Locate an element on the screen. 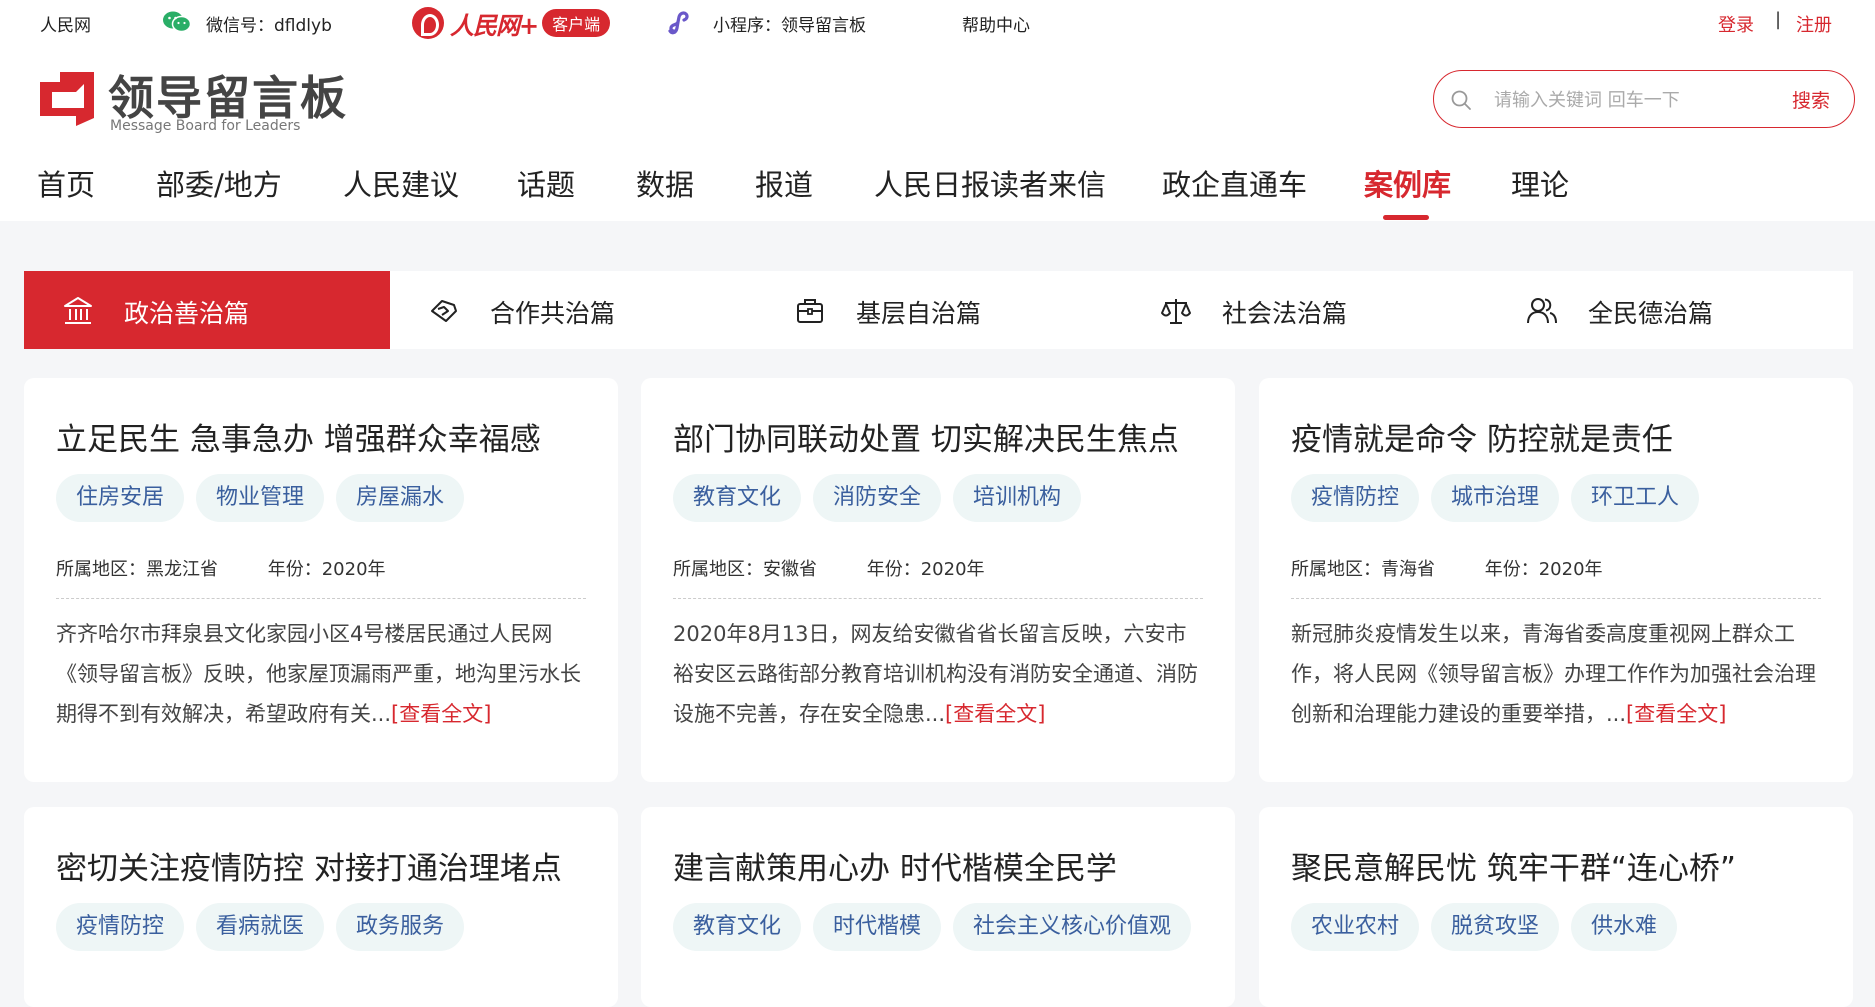 The image size is (1875, 1007). people-icon is located at coordinates (1542, 311).